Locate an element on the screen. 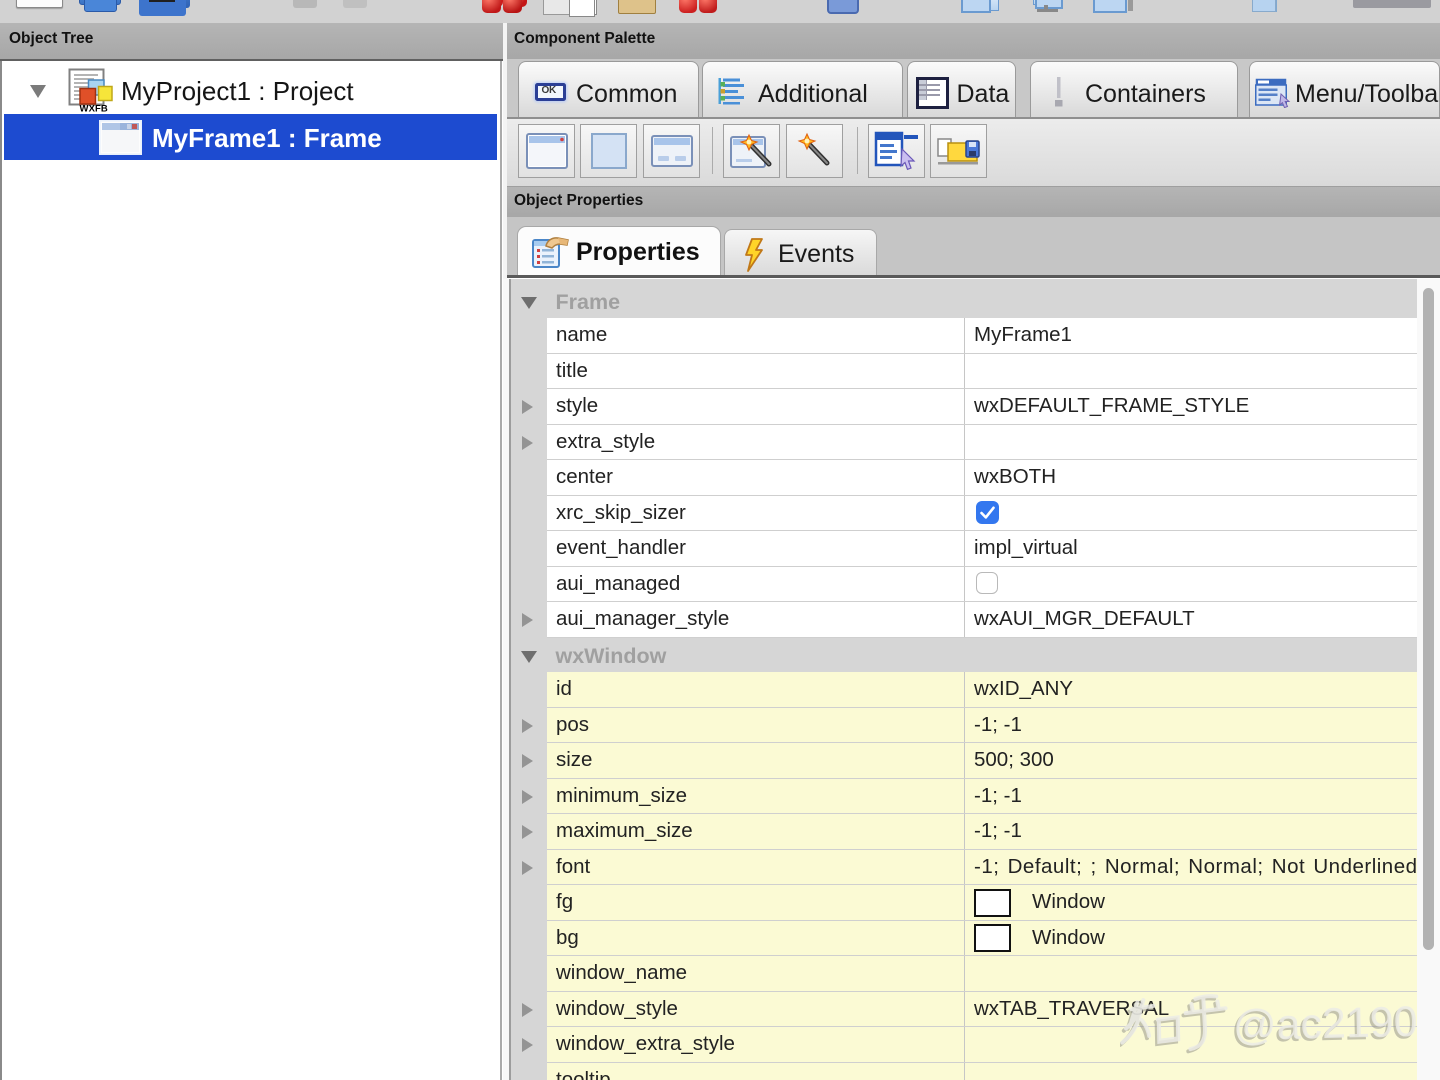  svg-text: WXFB is located at coordinates (94, 109).